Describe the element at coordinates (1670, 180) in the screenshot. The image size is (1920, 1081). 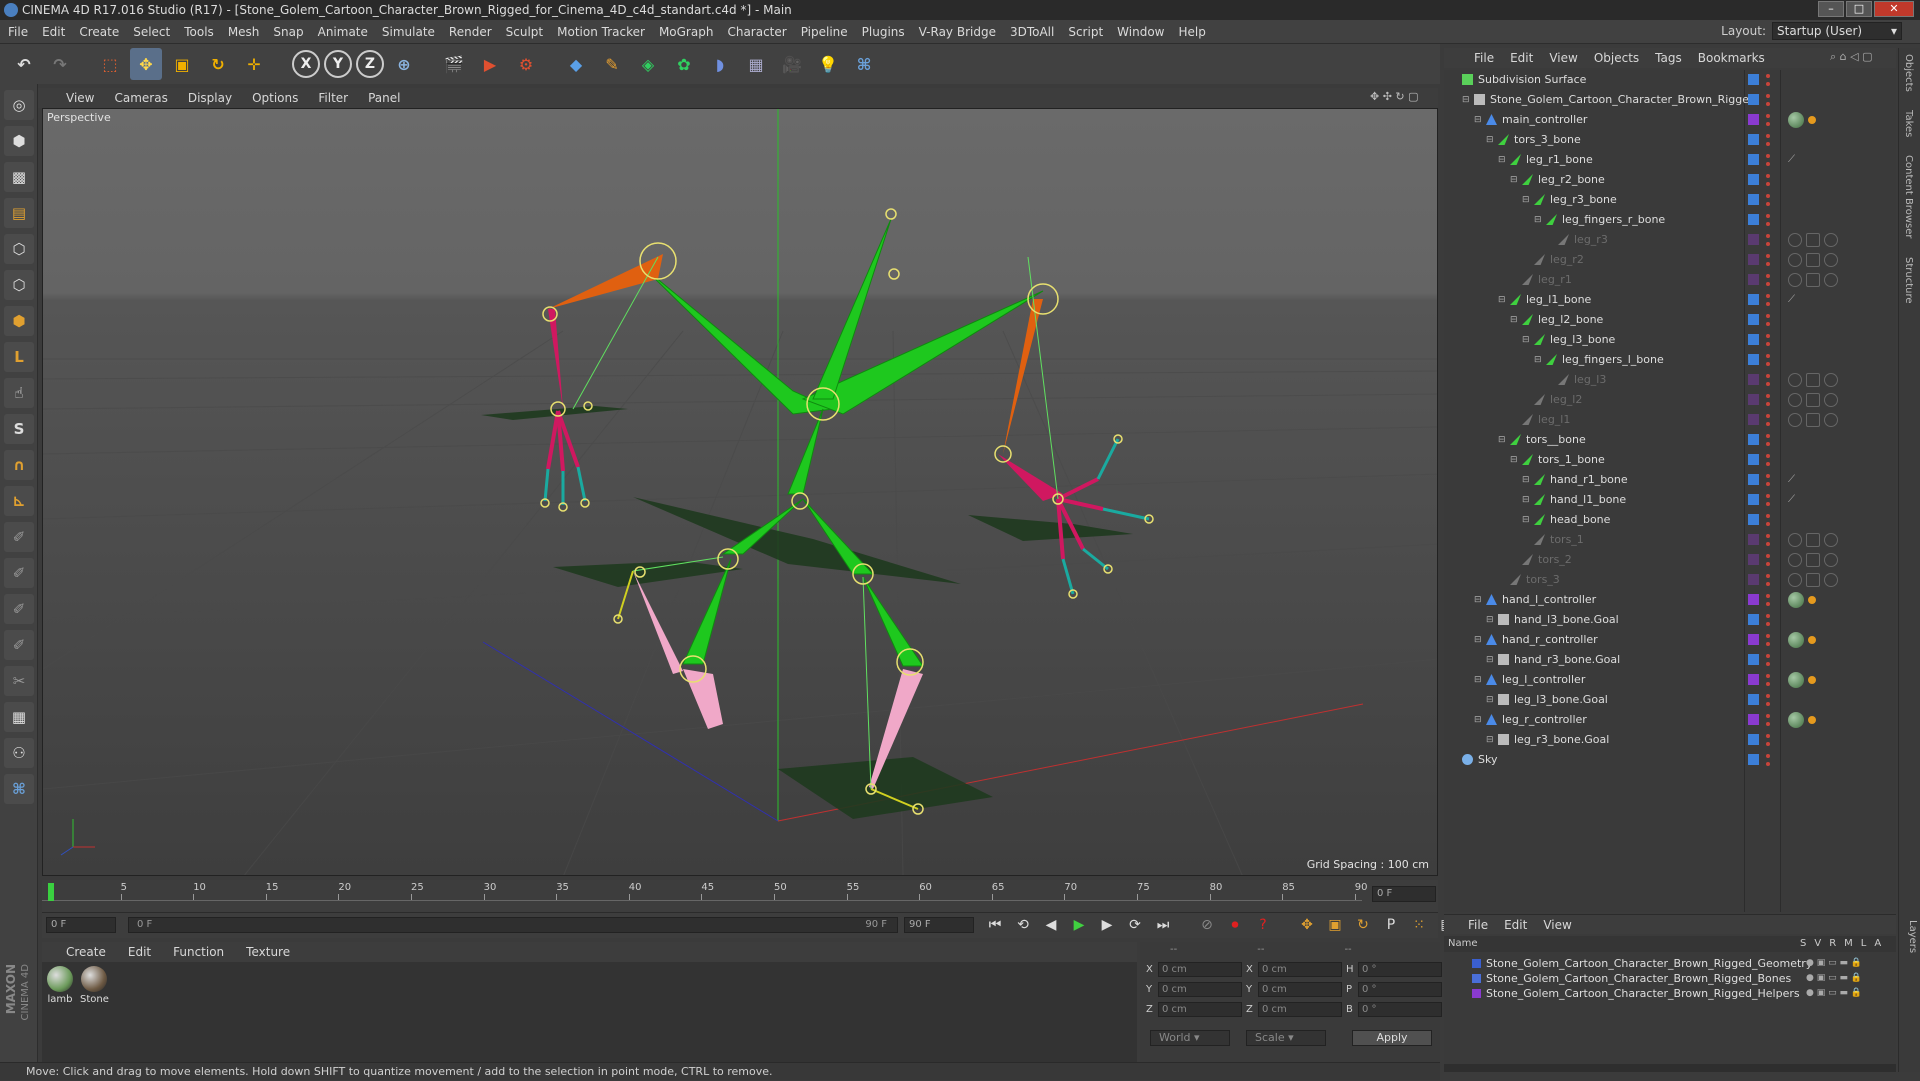
I see `object-tree-row: ⊟ leg_r2_bone` at that location.